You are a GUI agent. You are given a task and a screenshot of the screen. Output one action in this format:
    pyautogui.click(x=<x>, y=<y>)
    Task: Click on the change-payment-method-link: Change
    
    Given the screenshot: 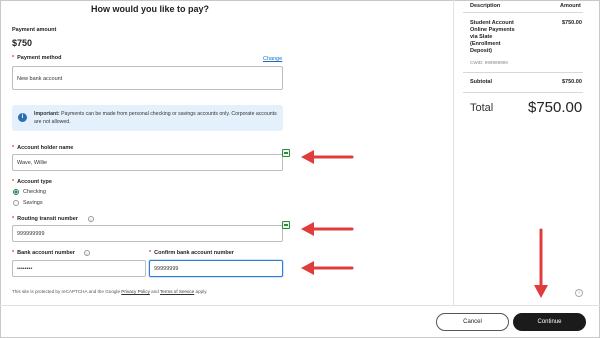 What is the action you would take?
    pyautogui.click(x=272, y=59)
    